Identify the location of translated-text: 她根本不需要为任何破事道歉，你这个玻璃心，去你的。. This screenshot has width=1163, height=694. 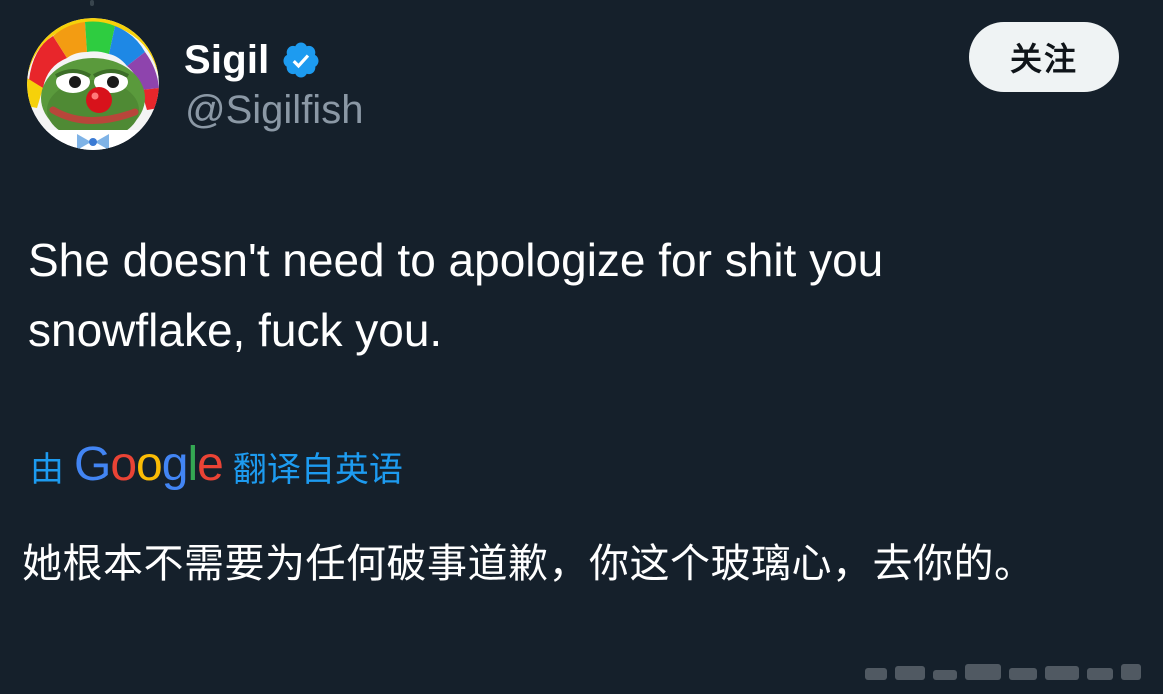
(528, 564).